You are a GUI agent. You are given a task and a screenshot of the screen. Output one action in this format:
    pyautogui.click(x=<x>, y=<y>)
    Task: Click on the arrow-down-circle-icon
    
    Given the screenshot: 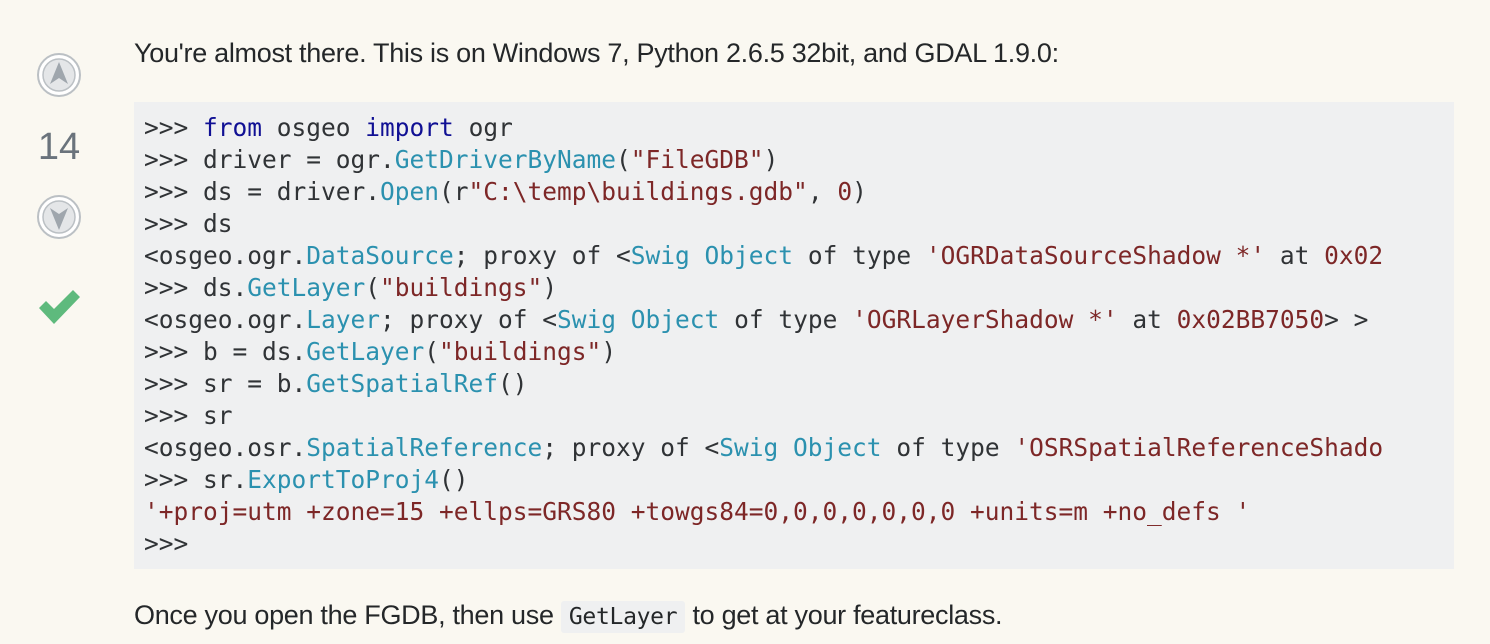 What is the action you would take?
    pyautogui.click(x=59, y=217)
    